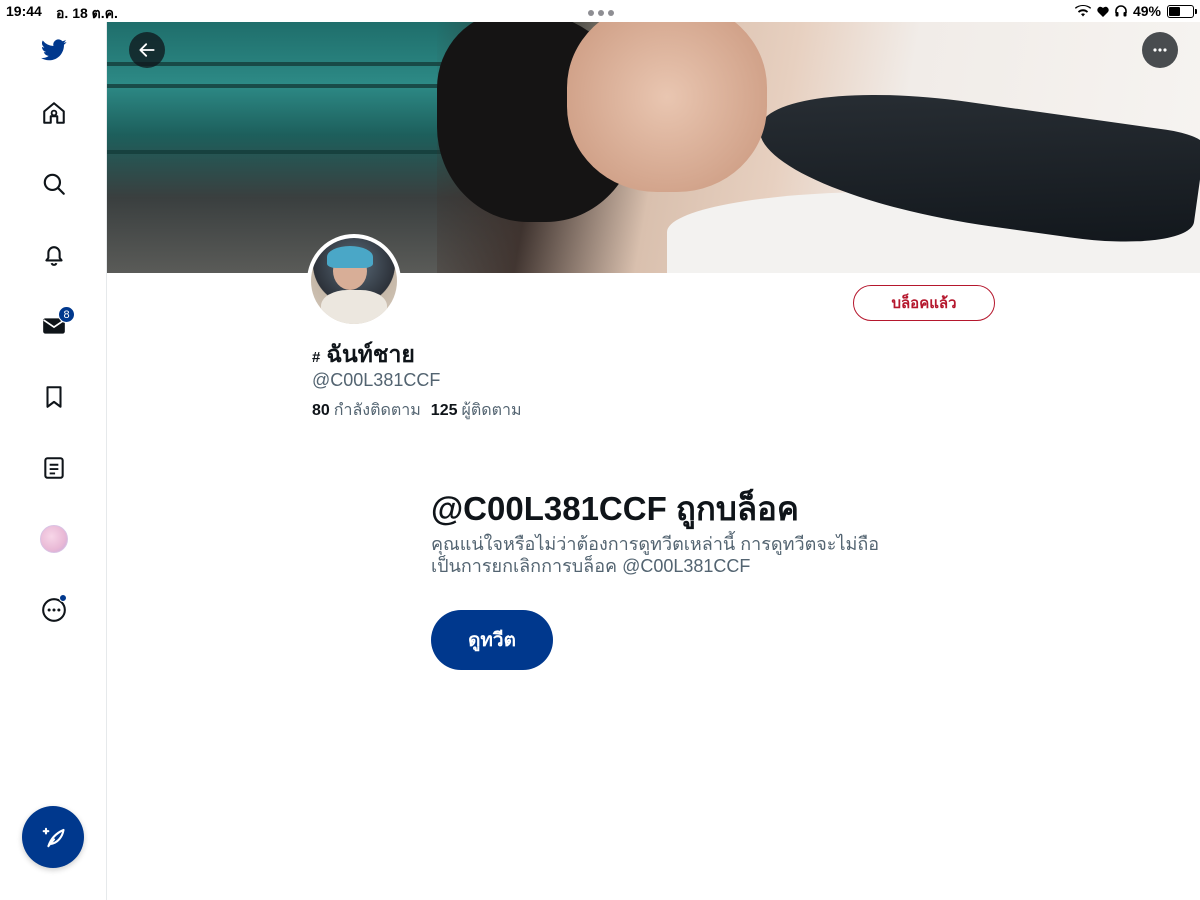 Image resolution: width=1200 pixels, height=900 pixels. I want to click on home-icon, so click(54, 113).